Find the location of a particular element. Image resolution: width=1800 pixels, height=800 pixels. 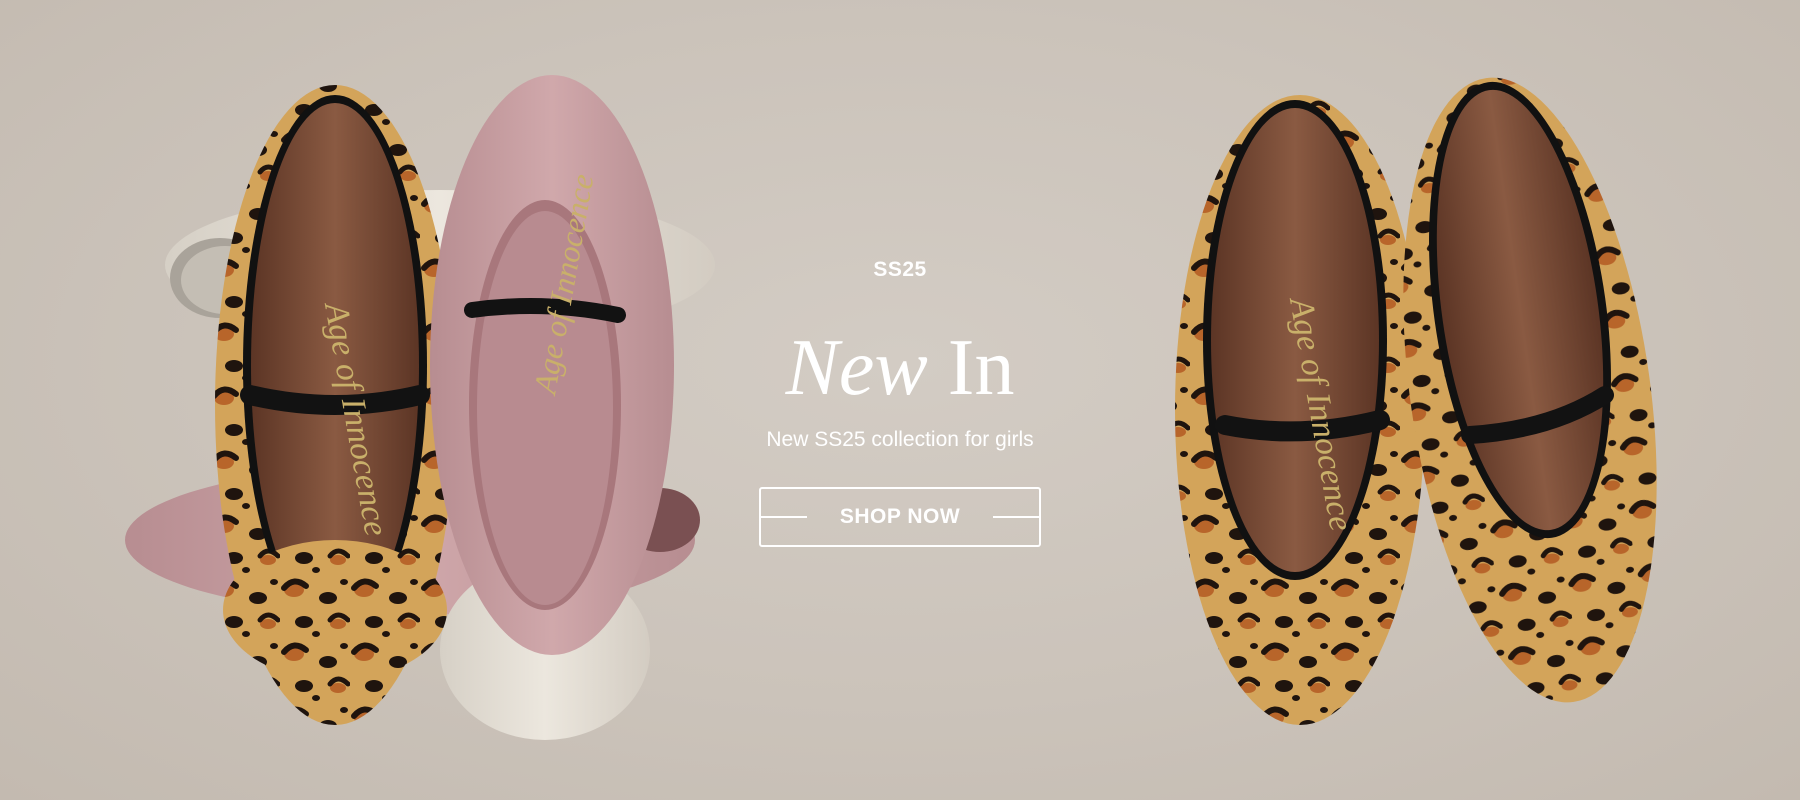

pink-ballet-flat: Age of Innocence is located at coordinates (552, 365).